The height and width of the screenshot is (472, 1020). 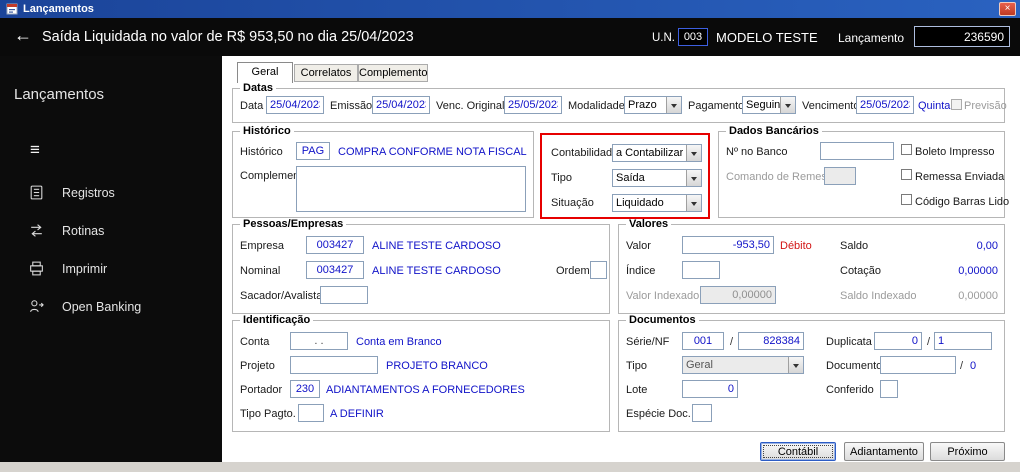 What do you see at coordinates (12, 9) in the screenshot?
I see `app-icon` at bounding box center [12, 9].